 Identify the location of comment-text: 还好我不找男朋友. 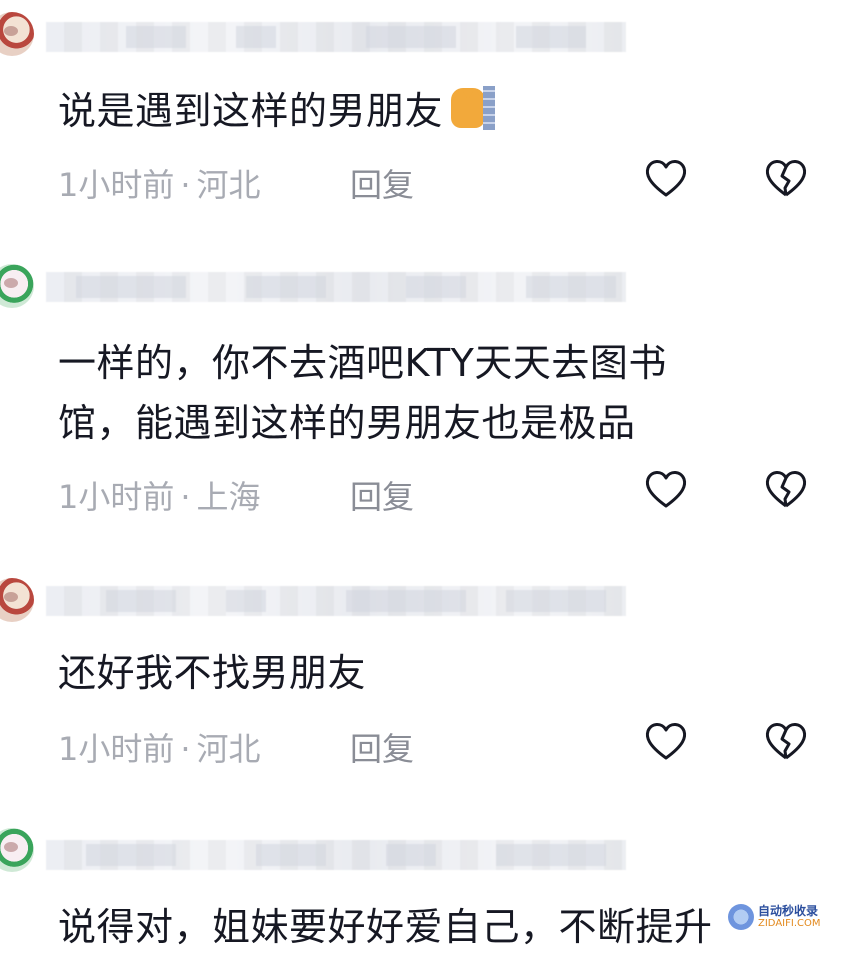
(212, 673).